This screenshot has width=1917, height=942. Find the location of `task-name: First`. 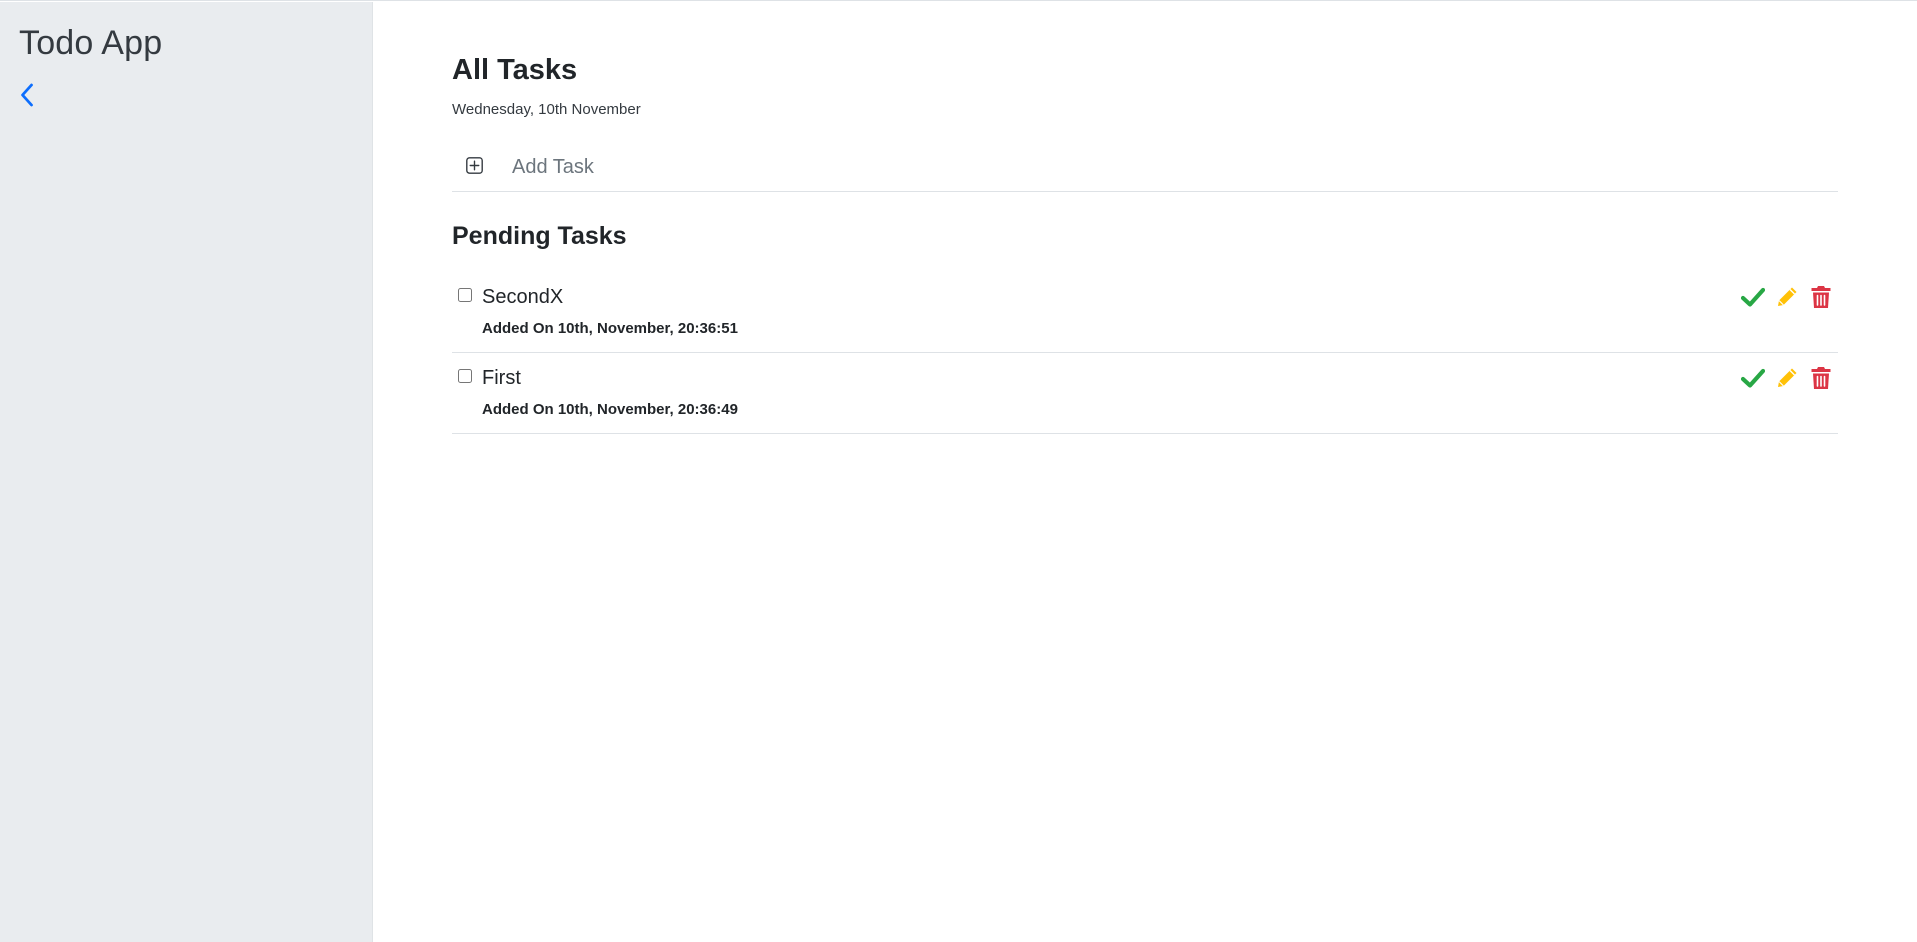

task-name: First is located at coordinates (501, 378).